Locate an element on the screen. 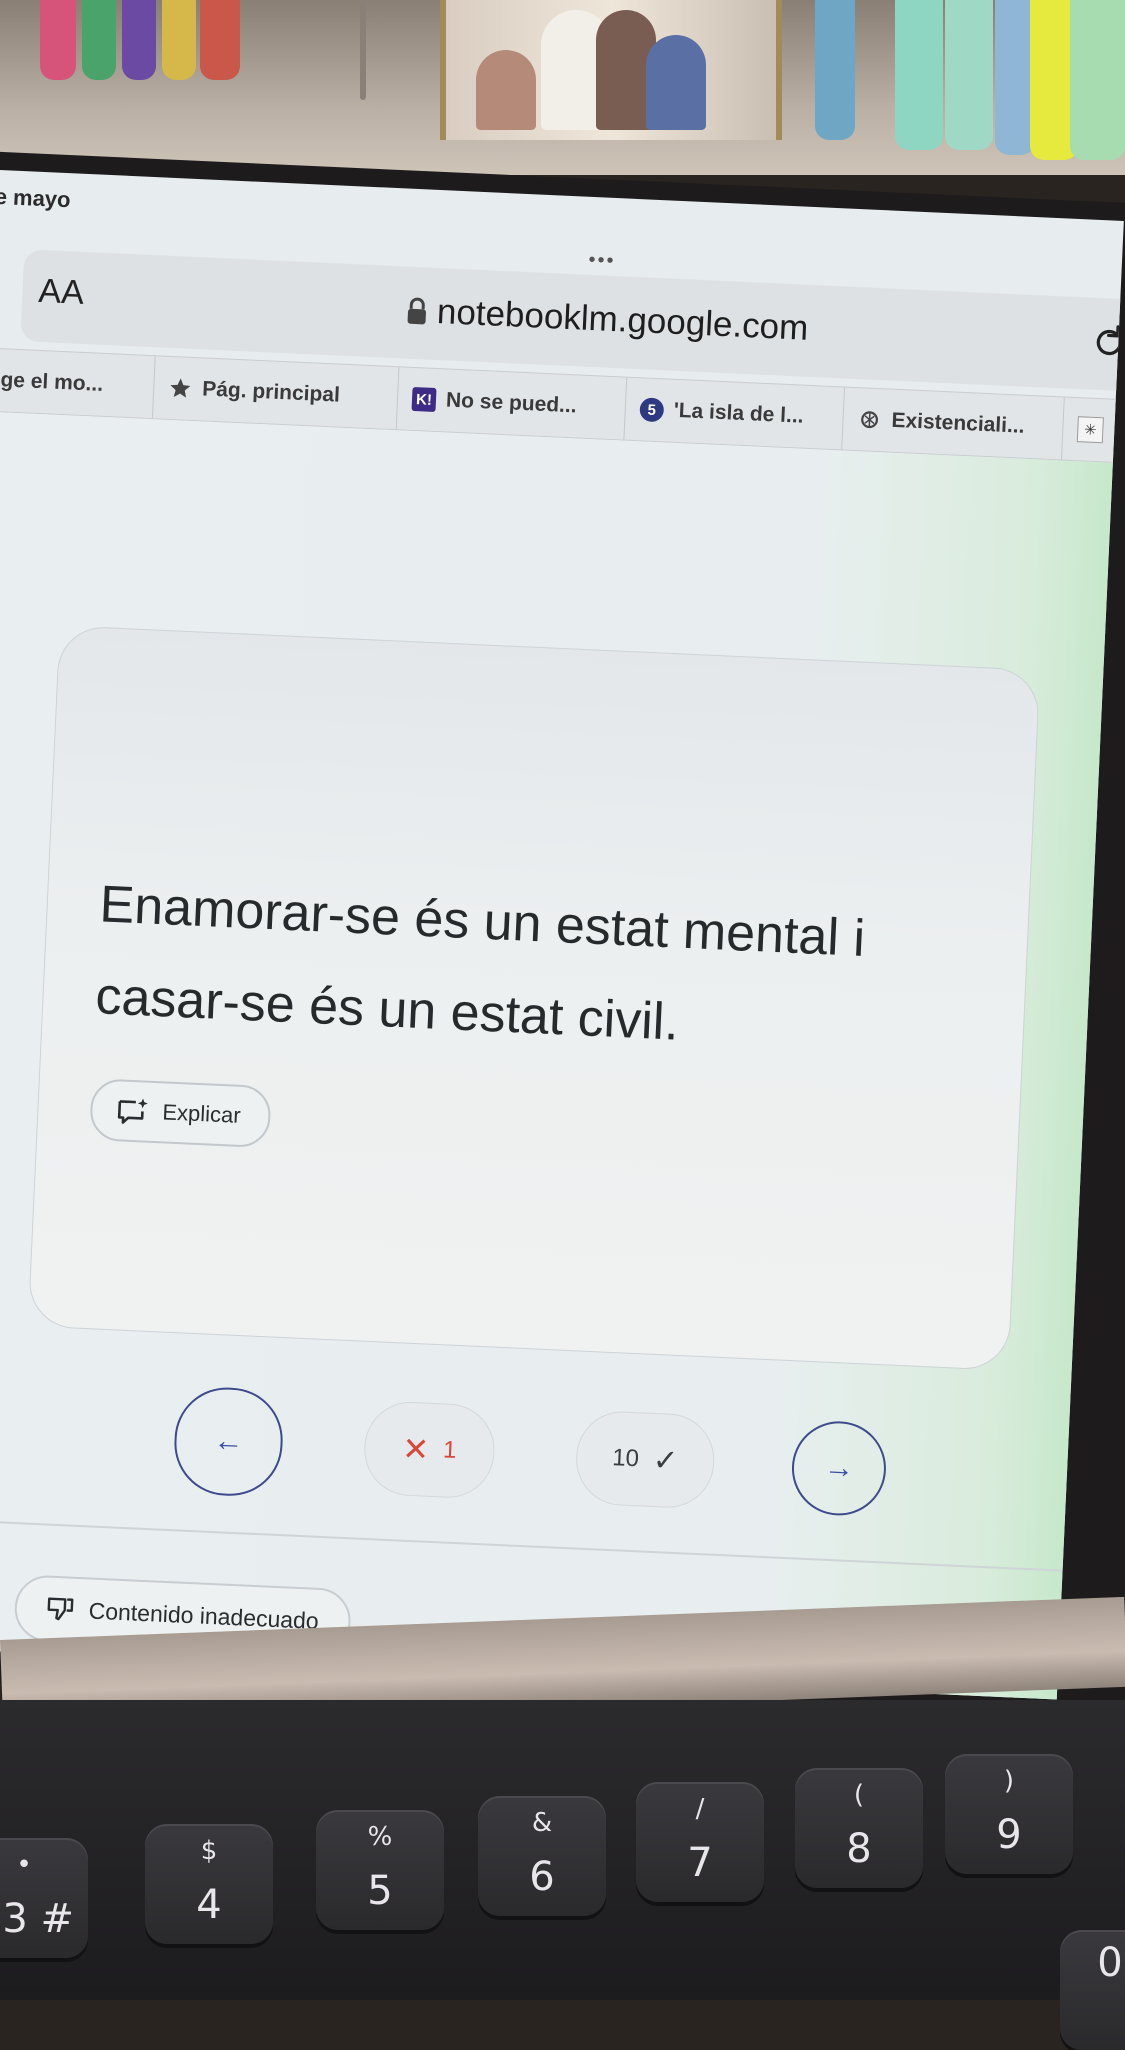 This screenshot has width=1125, height=2050. key-8: ( 8 is located at coordinates (859, 1828).